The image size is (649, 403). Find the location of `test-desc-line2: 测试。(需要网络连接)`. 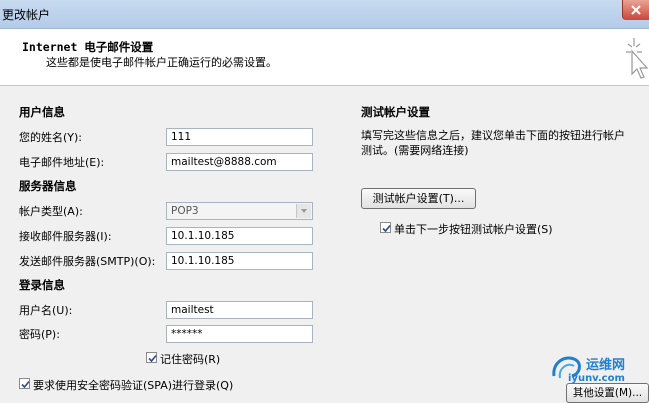

test-desc-line2: 测试。(需要网络连接) is located at coordinates (415, 150).